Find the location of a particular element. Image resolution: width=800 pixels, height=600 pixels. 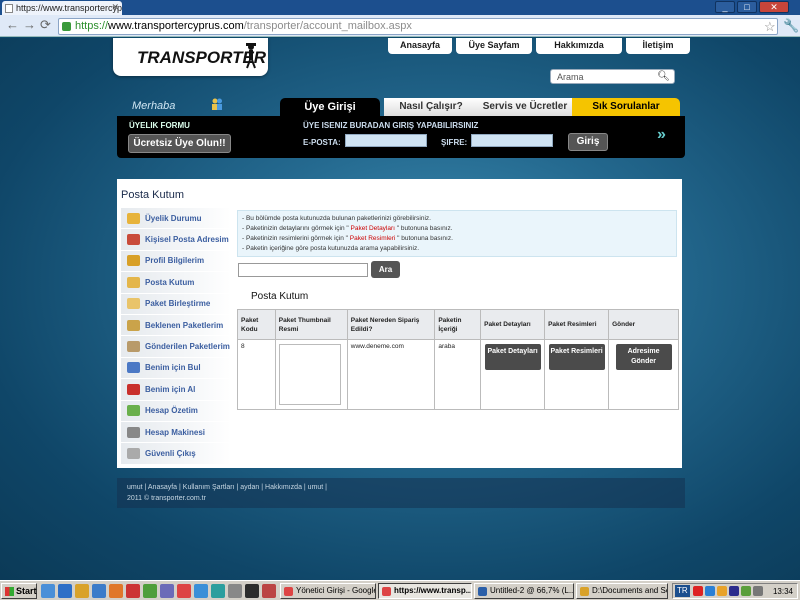

sidebar-item: Kişisel Posta Adresim is located at coordinates (176, 240).